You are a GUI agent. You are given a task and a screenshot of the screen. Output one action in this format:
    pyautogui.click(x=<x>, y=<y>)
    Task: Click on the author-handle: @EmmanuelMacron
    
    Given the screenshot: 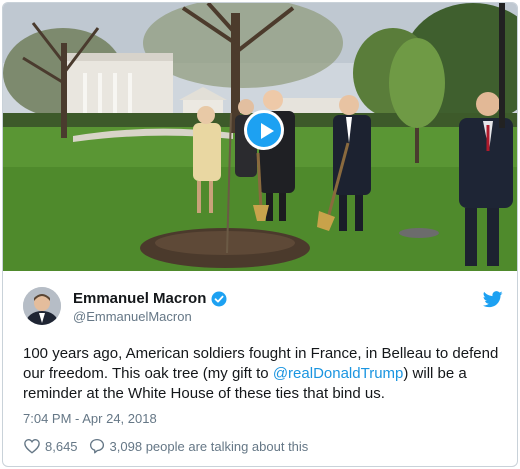 What is the action you would take?
    pyautogui.click(x=132, y=316)
    